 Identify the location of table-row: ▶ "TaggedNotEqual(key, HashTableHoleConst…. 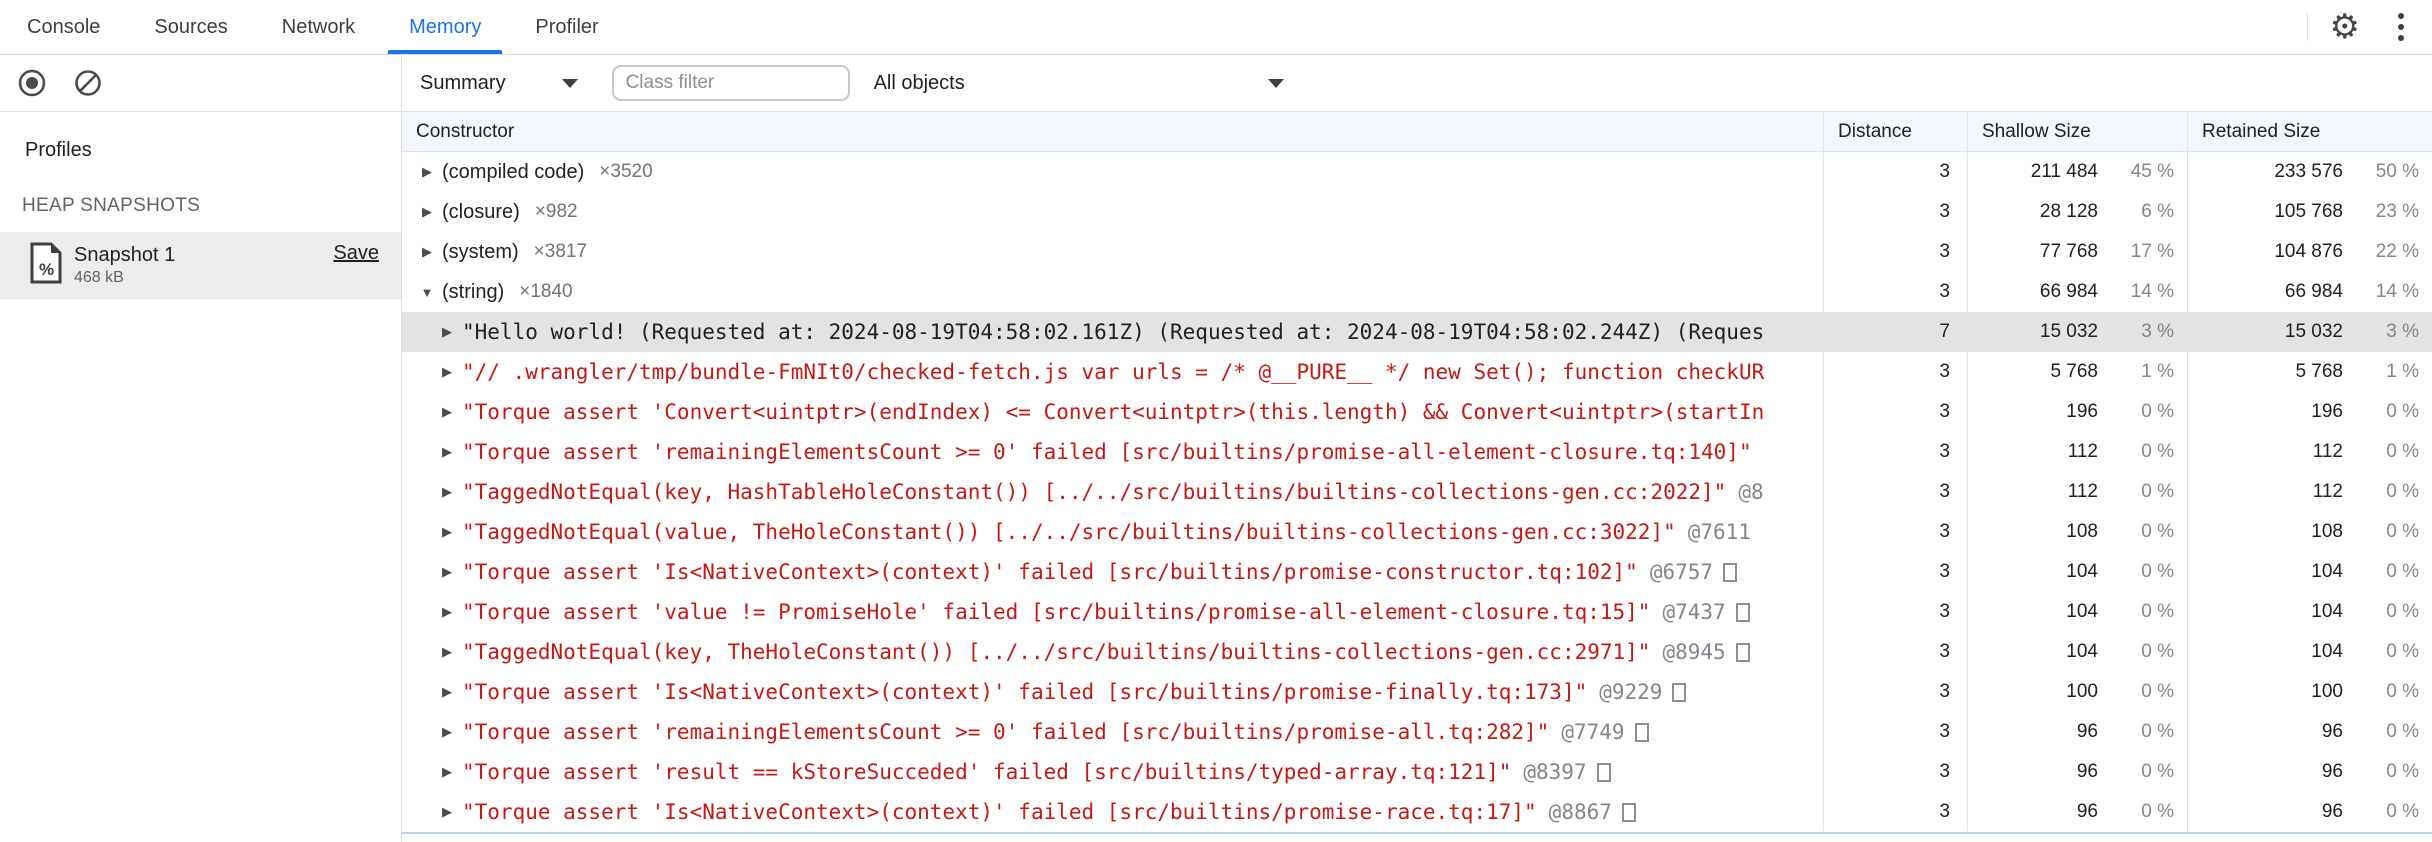
(1417, 492).